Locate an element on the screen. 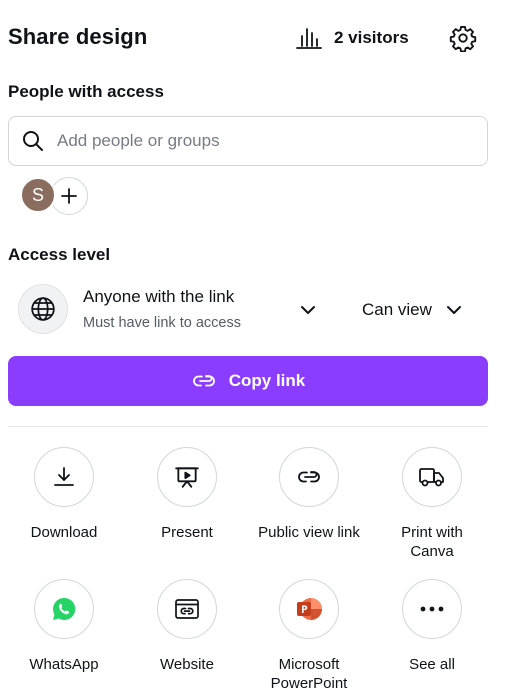 The image size is (505, 698). action-print-with-canva: Print with Canva is located at coordinates (432, 504).